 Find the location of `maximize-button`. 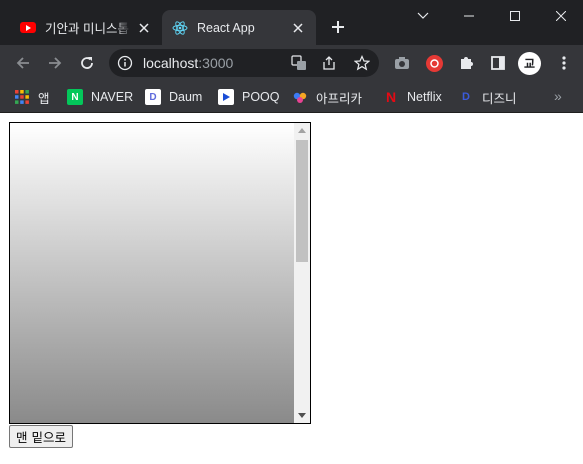

maximize-button is located at coordinates (515, 16).